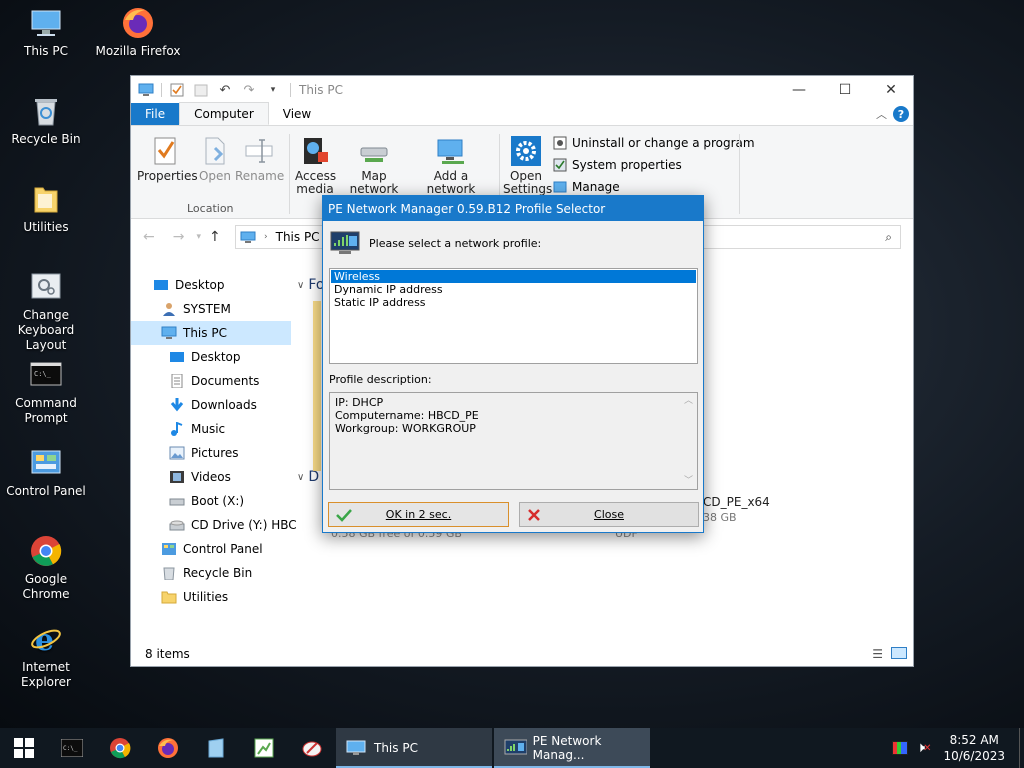 Image resolution: width=1024 pixels, height=768 pixels. I want to click on details-view-icon: ☰, so click(877, 654).